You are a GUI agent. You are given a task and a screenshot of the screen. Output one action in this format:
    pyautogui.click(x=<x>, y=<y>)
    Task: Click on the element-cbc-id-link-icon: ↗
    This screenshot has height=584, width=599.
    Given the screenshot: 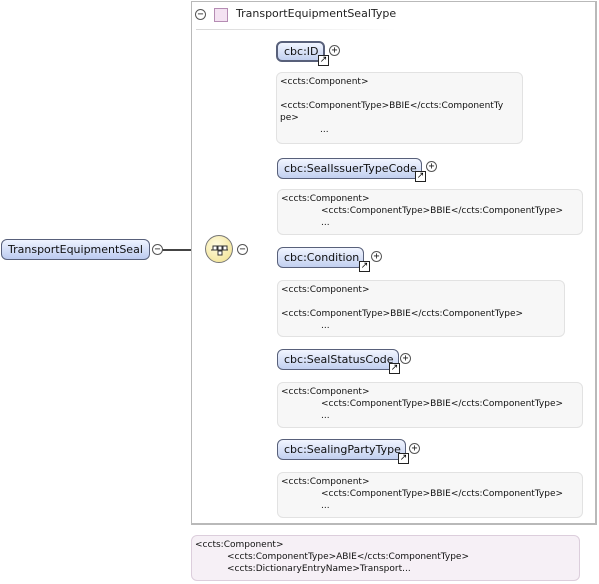 What is the action you would take?
    pyautogui.click(x=323, y=60)
    